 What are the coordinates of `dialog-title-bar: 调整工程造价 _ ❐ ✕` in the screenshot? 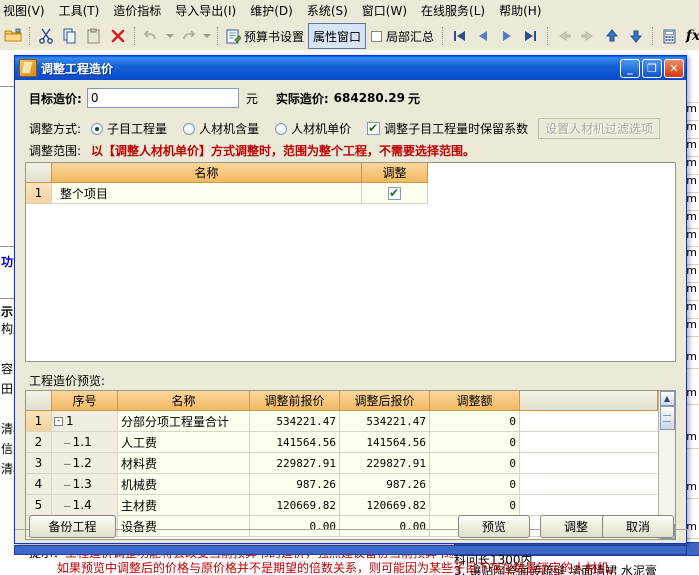 It's located at (350, 68).